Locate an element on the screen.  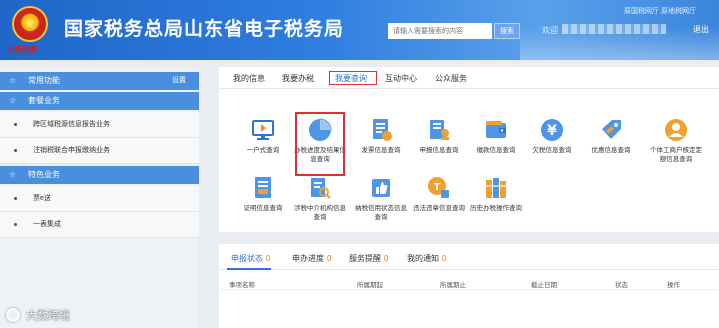
service-payment-query: 缴款信息查询 is located at coordinates (496, 148).